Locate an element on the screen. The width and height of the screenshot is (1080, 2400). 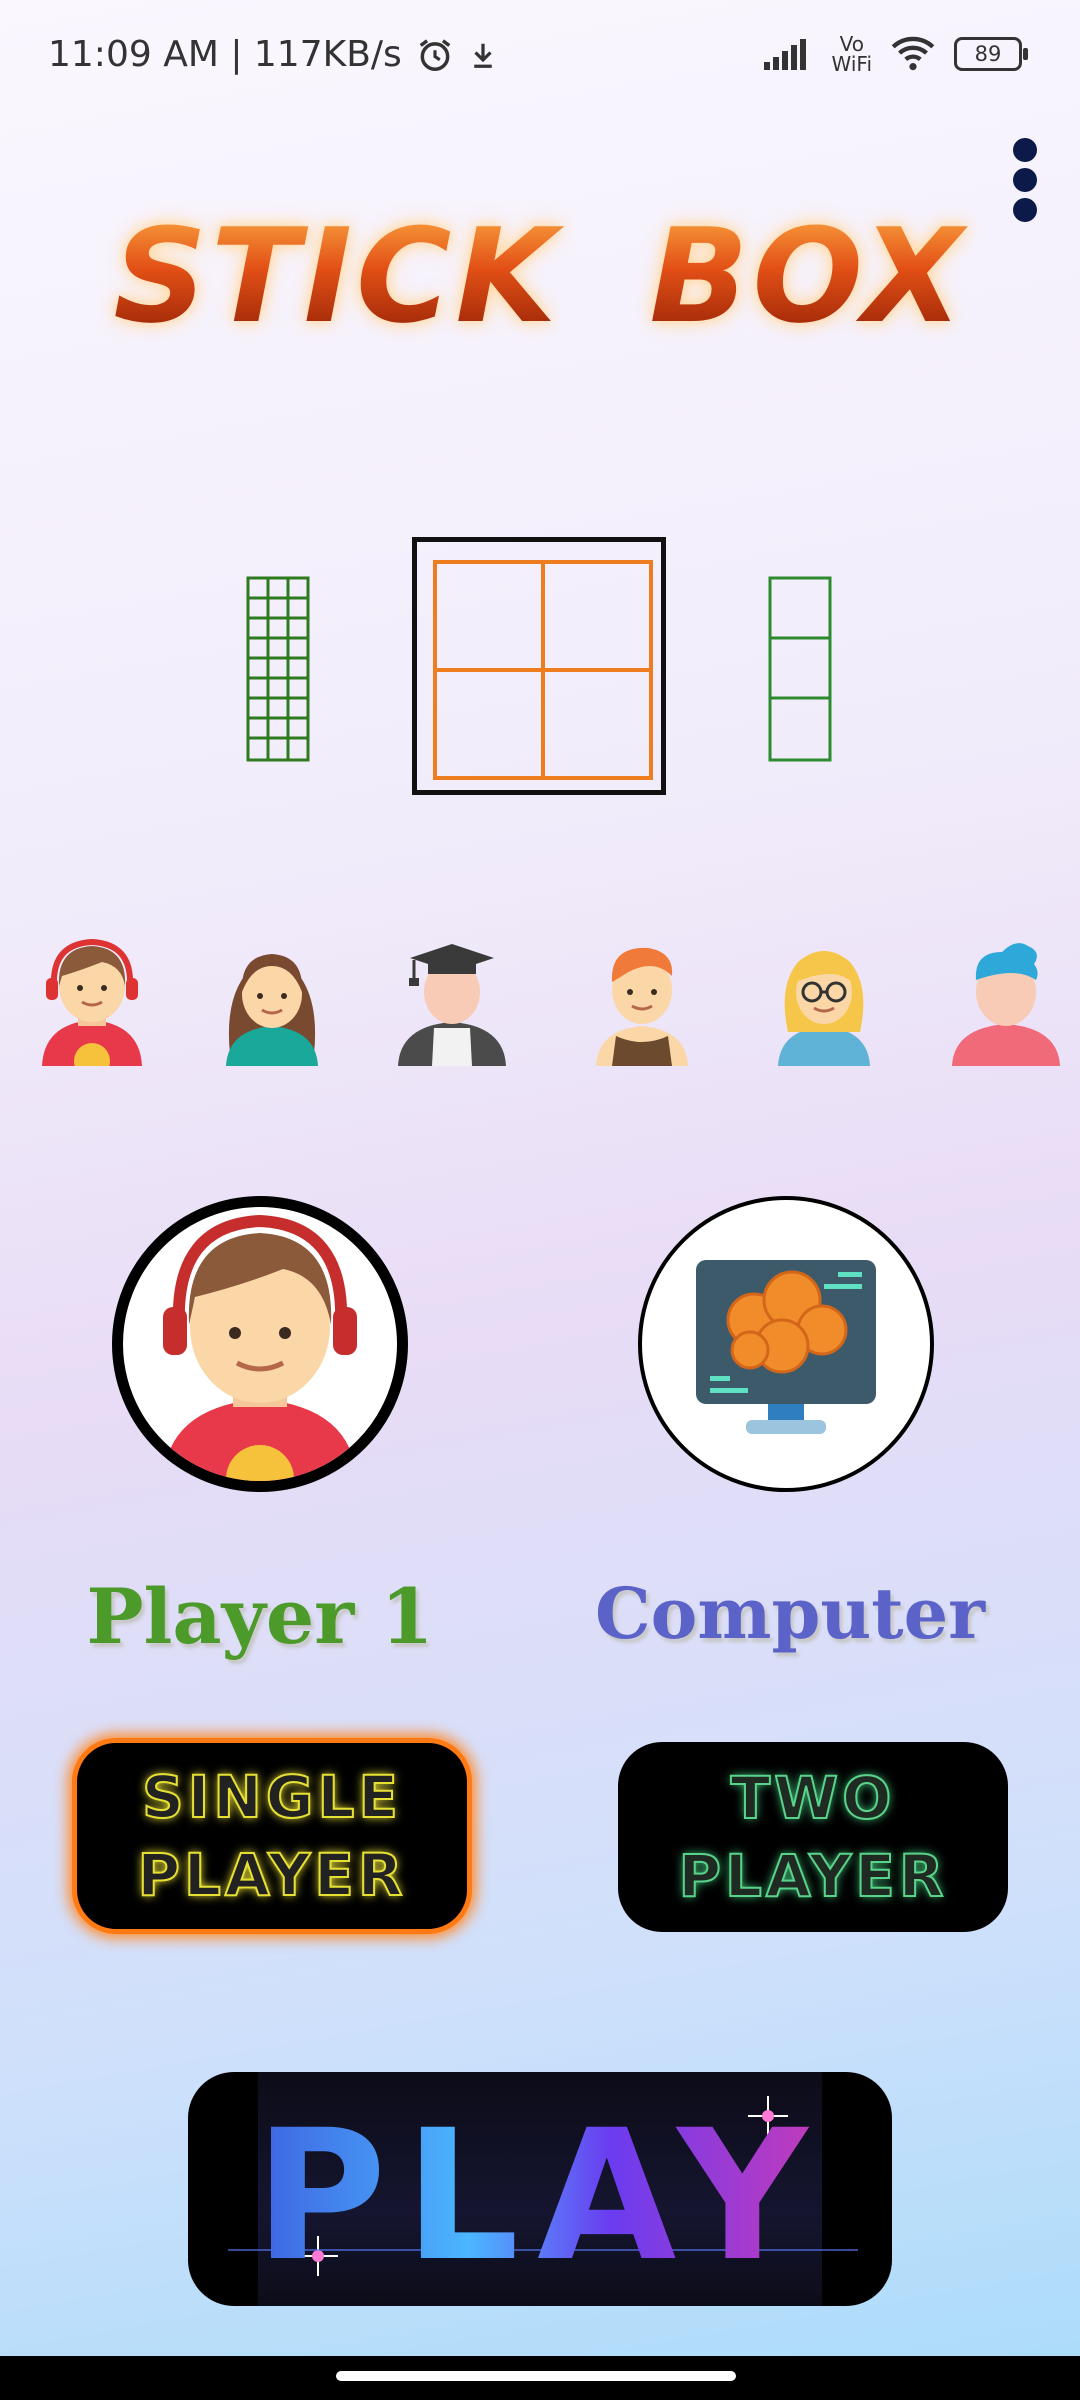
status-right: Vo WiFi 89 is located at coordinates (895, 54).